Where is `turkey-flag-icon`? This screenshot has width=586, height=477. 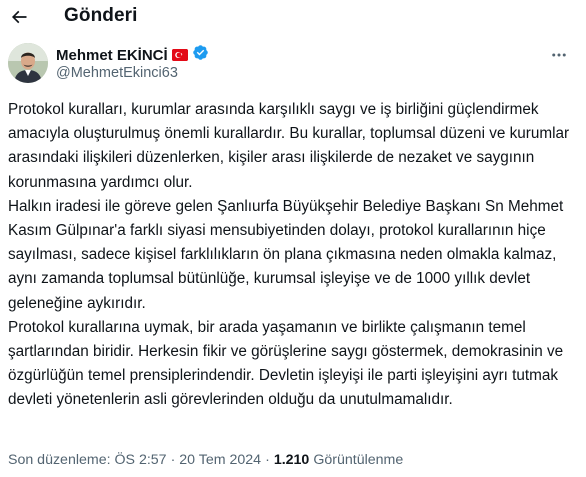 turkey-flag-icon is located at coordinates (179, 55).